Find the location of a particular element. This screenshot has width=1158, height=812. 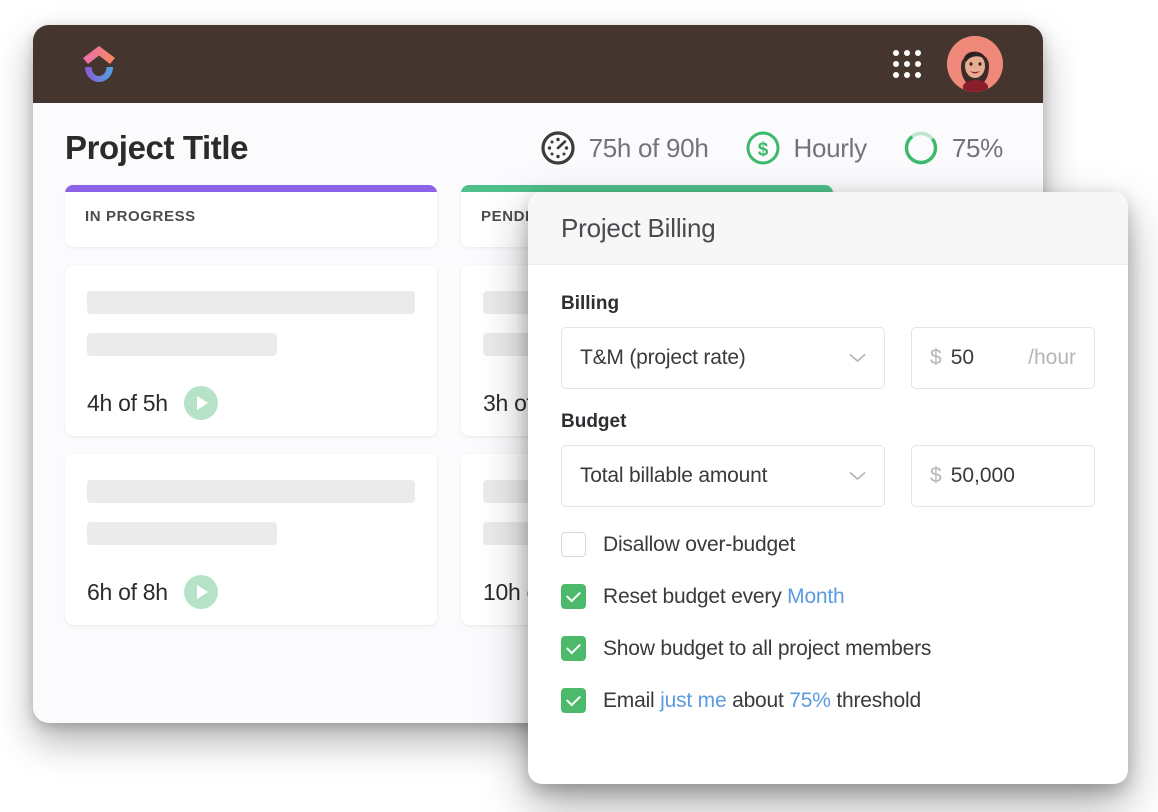

budget-fields: Total billable amount $ 50,000 is located at coordinates (828, 476).